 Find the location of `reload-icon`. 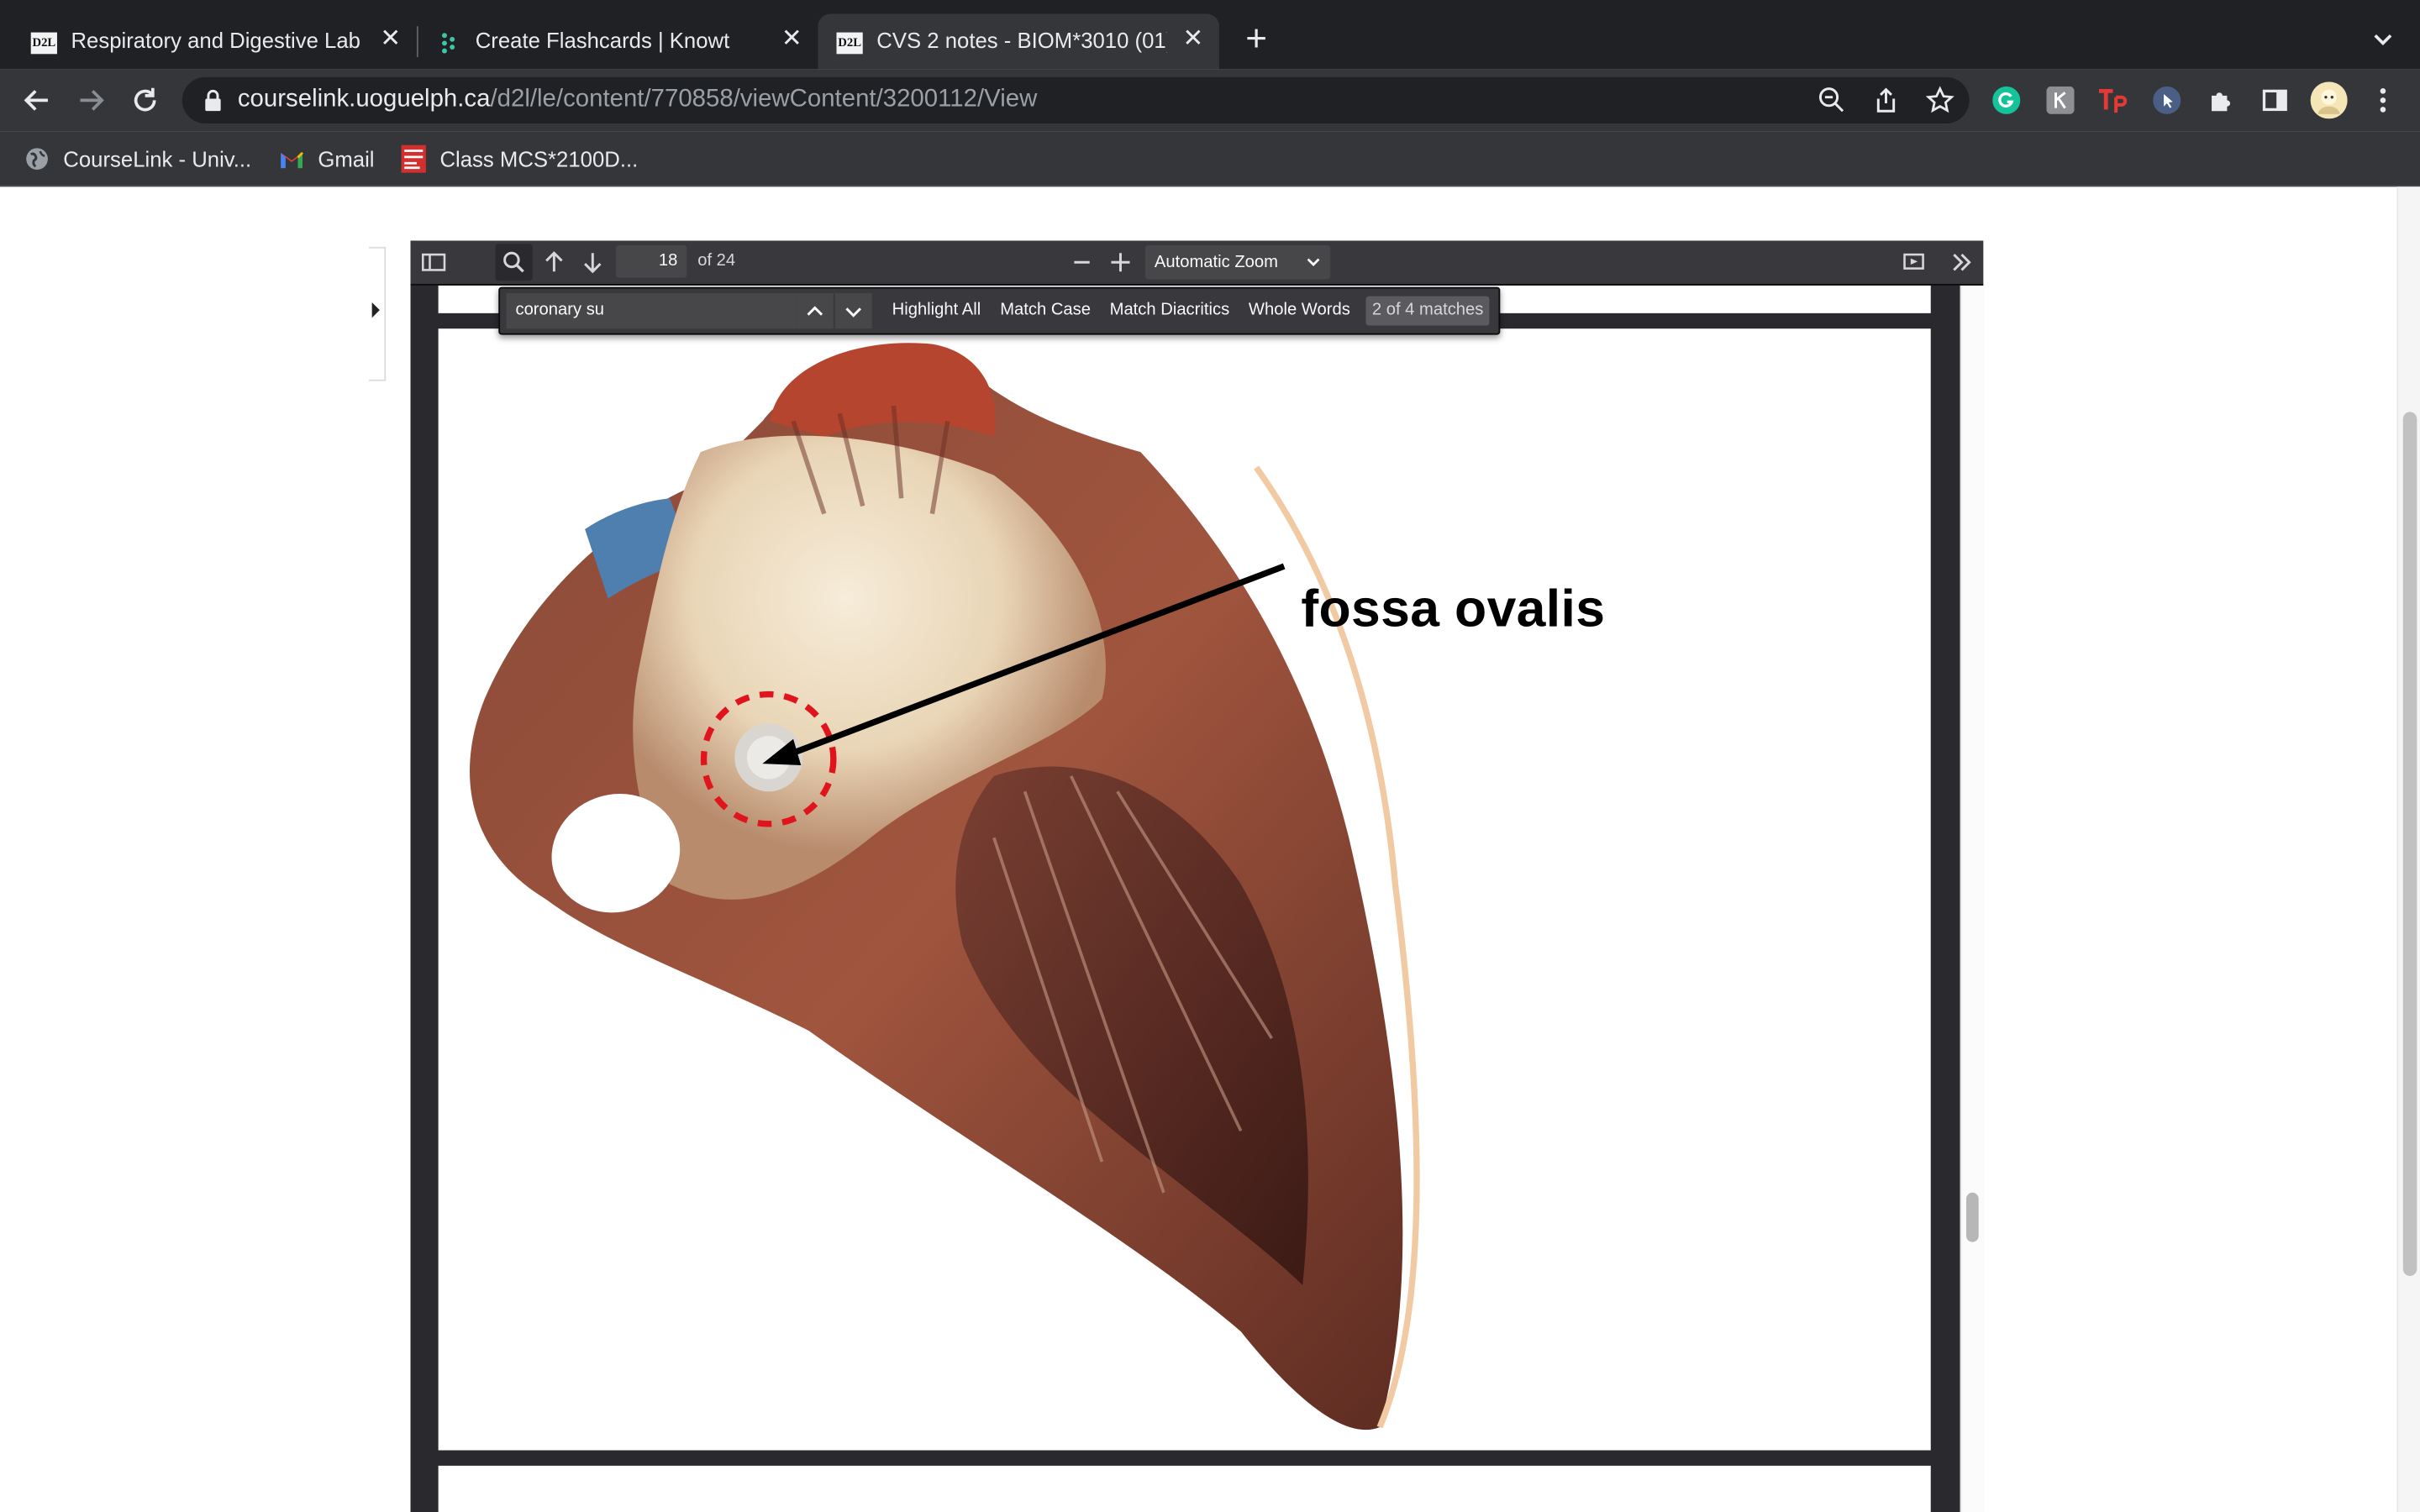

reload-icon is located at coordinates (146, 99).